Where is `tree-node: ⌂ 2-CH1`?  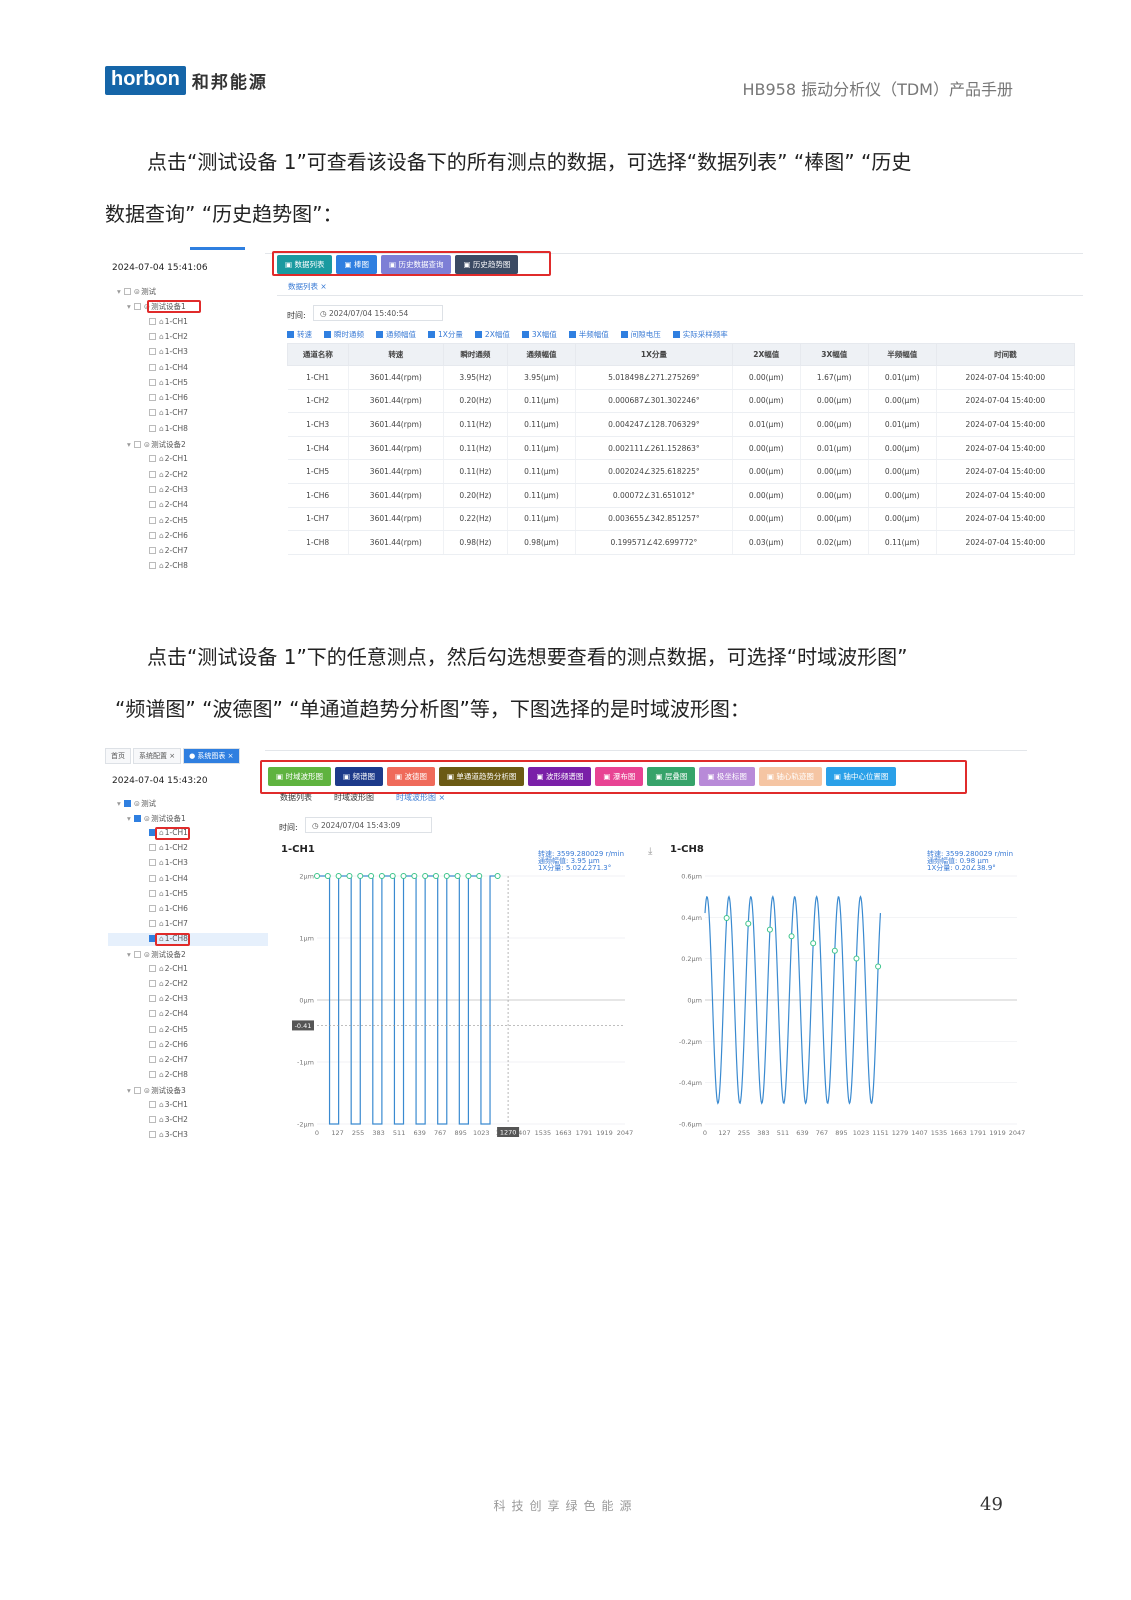 tree-node: ⌂ 2-CH1 is located at coordinates (168, 458).